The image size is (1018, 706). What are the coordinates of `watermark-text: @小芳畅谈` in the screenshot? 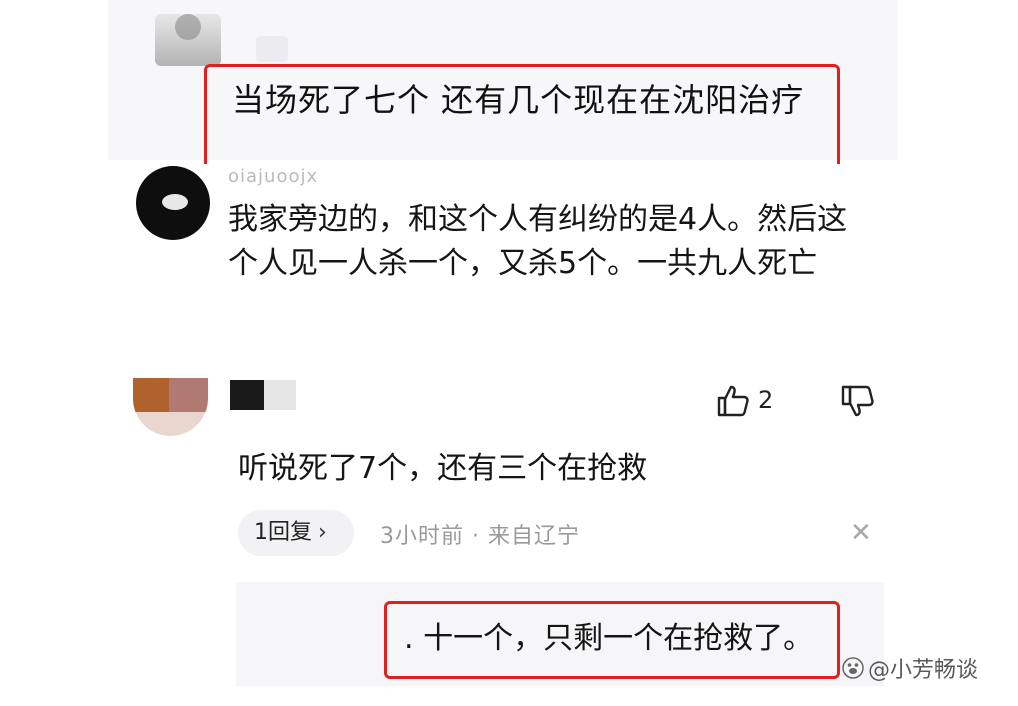 It's located at (923, 670).